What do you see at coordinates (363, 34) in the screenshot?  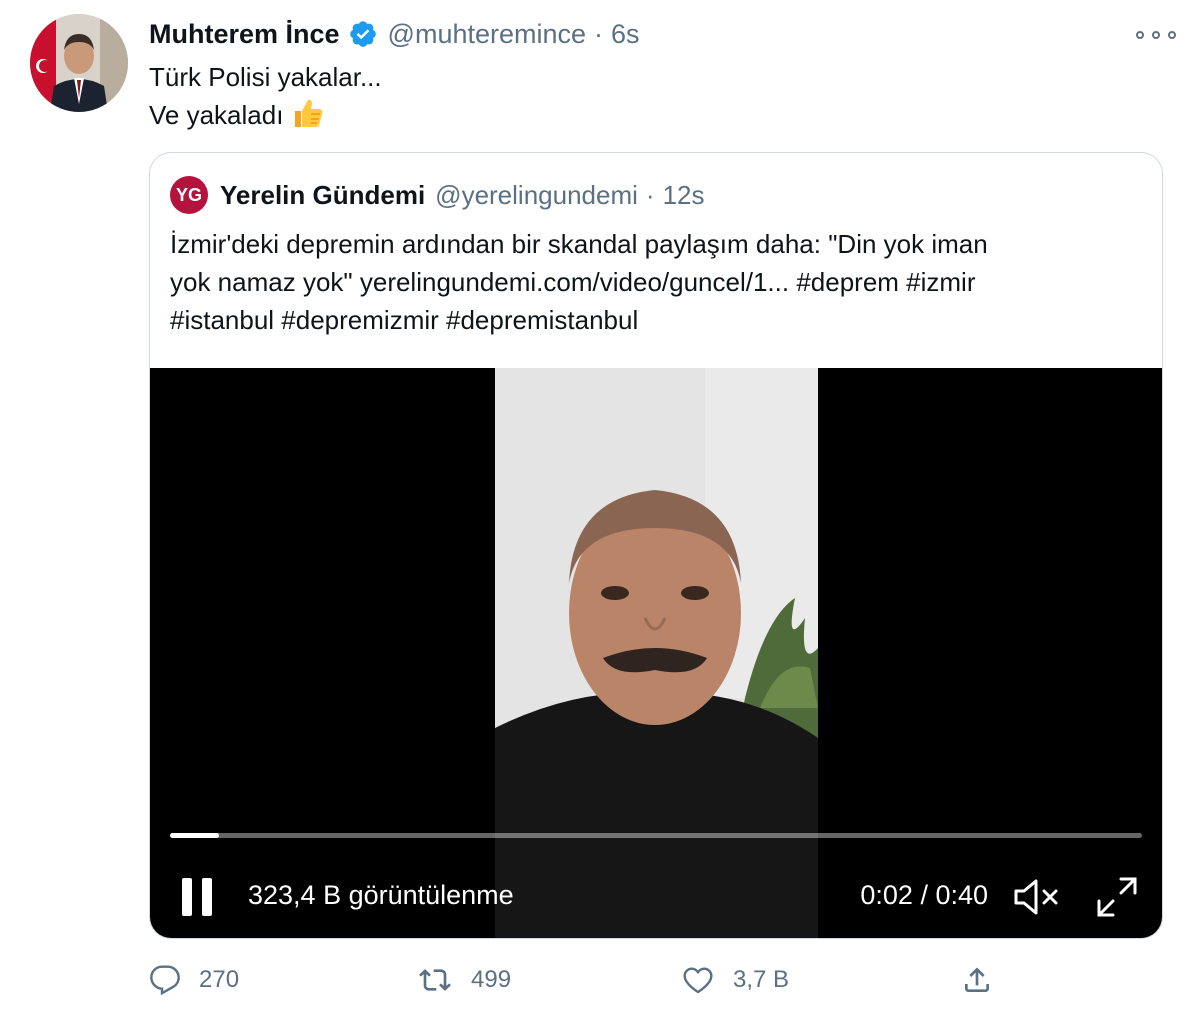 I see `verified-badge-icon` at bounding box center [363, 34].